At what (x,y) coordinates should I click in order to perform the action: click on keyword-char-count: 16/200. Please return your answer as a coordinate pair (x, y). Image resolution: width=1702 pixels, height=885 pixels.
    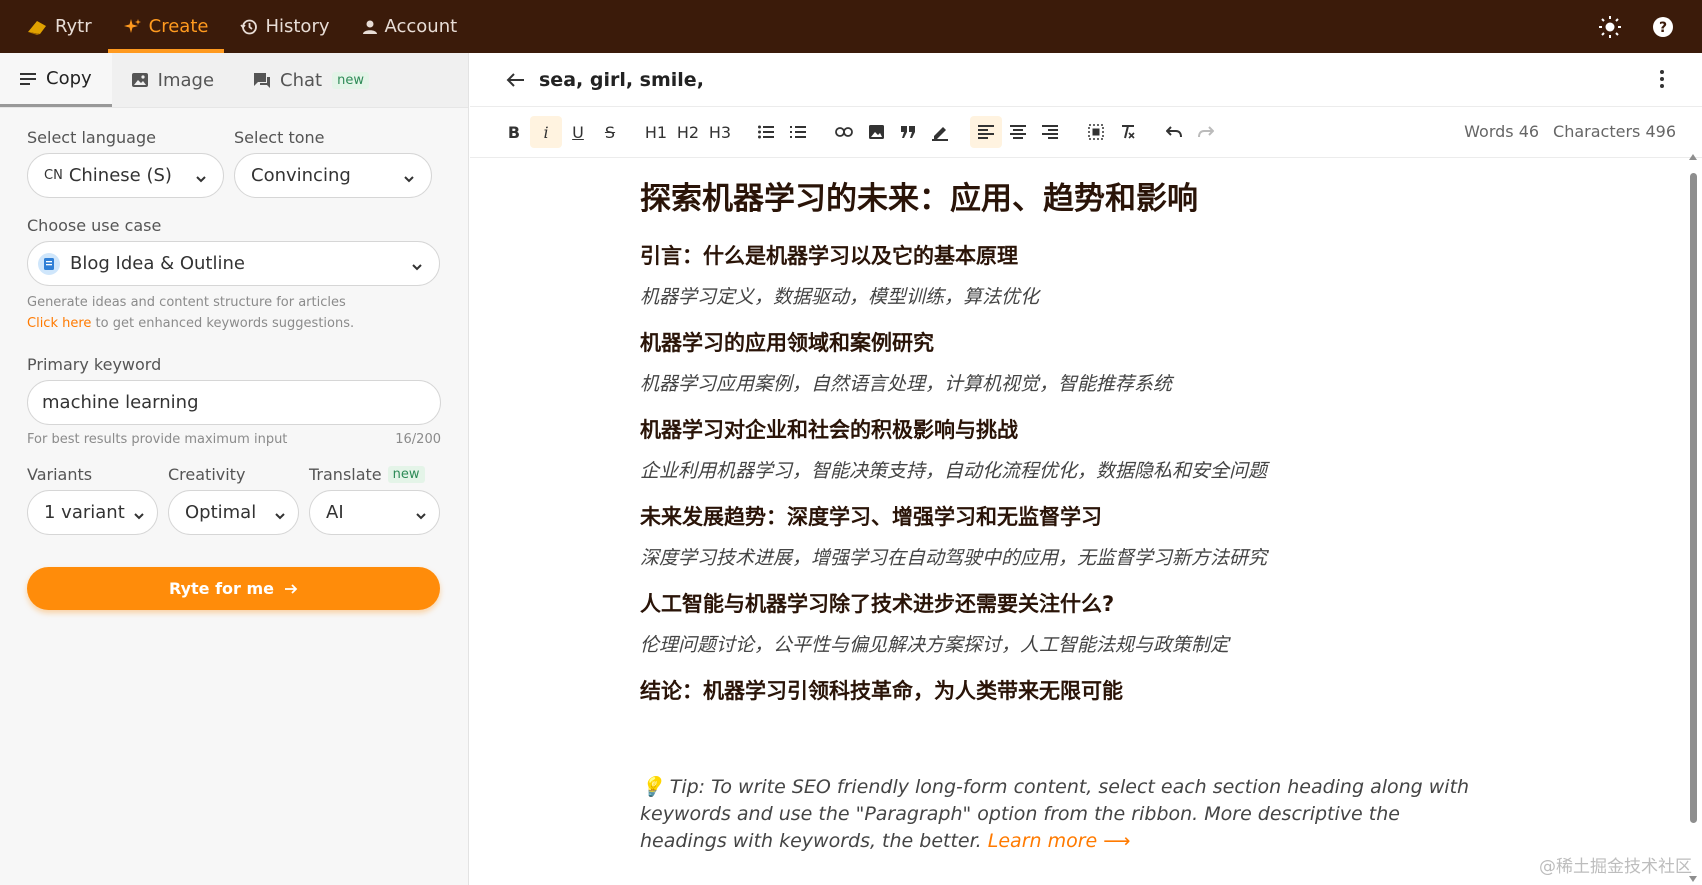
    Looking at the image, I should click on (418, 439).